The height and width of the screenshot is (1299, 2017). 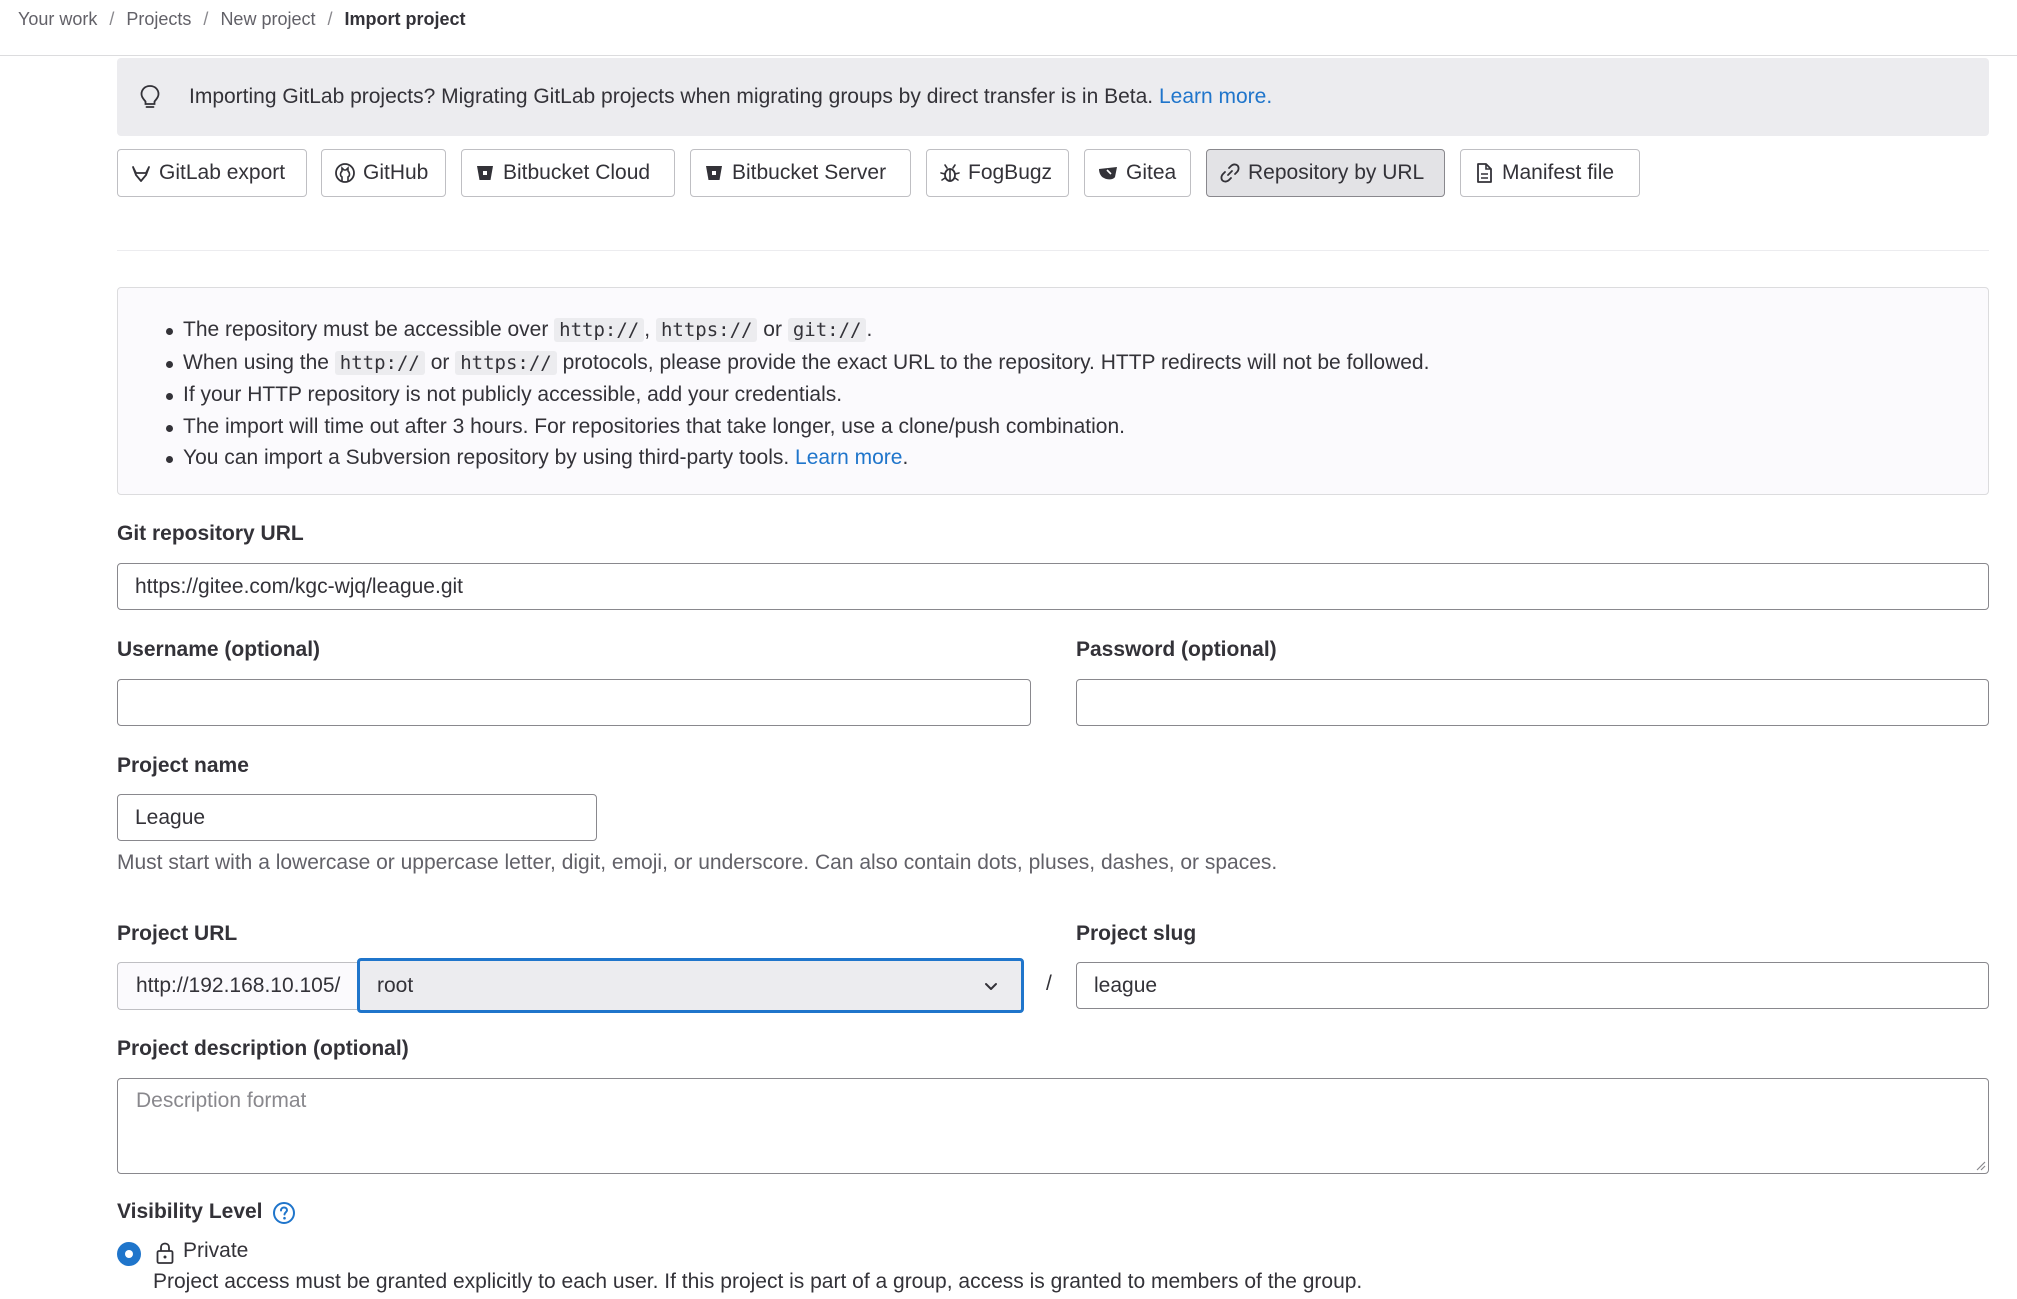 I want to click on tab-bitbucket-cloud: Bitbucket Cloud, so click(x=568, y=173).